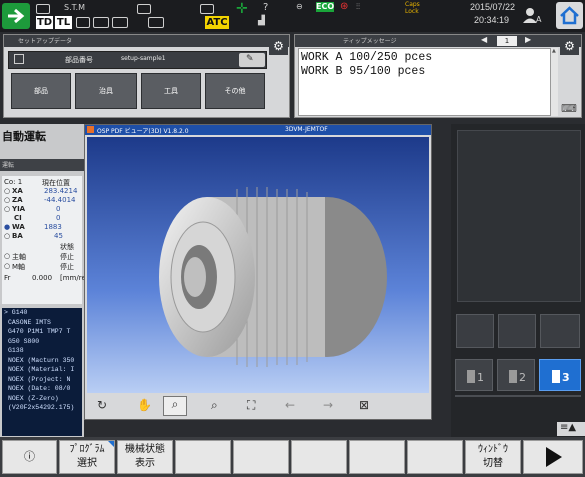  I want to click on signal-icon: ⫶⫶, so click(358, 6).